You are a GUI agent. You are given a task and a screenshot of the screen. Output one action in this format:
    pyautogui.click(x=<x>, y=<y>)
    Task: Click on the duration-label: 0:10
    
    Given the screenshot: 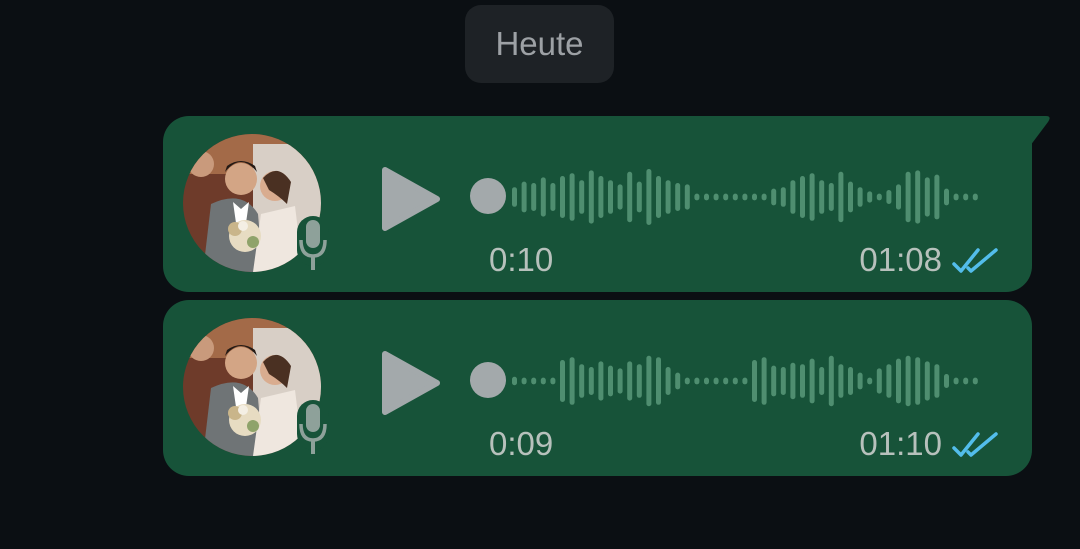 What is the action you would take?
    pyautogui.click(x=521, y=259)
    